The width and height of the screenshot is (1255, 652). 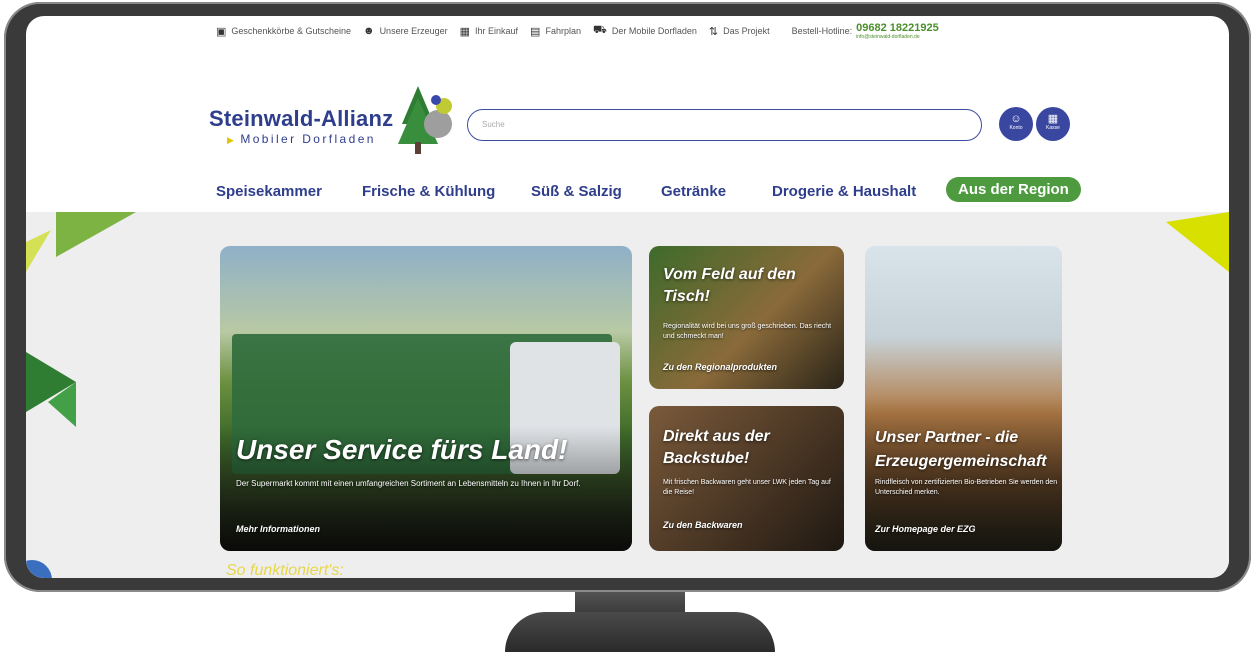 What do you see at coordinates (368, 31) in the screenshot?
I see `people-icon: ☻` at bounding box center [368, 31].